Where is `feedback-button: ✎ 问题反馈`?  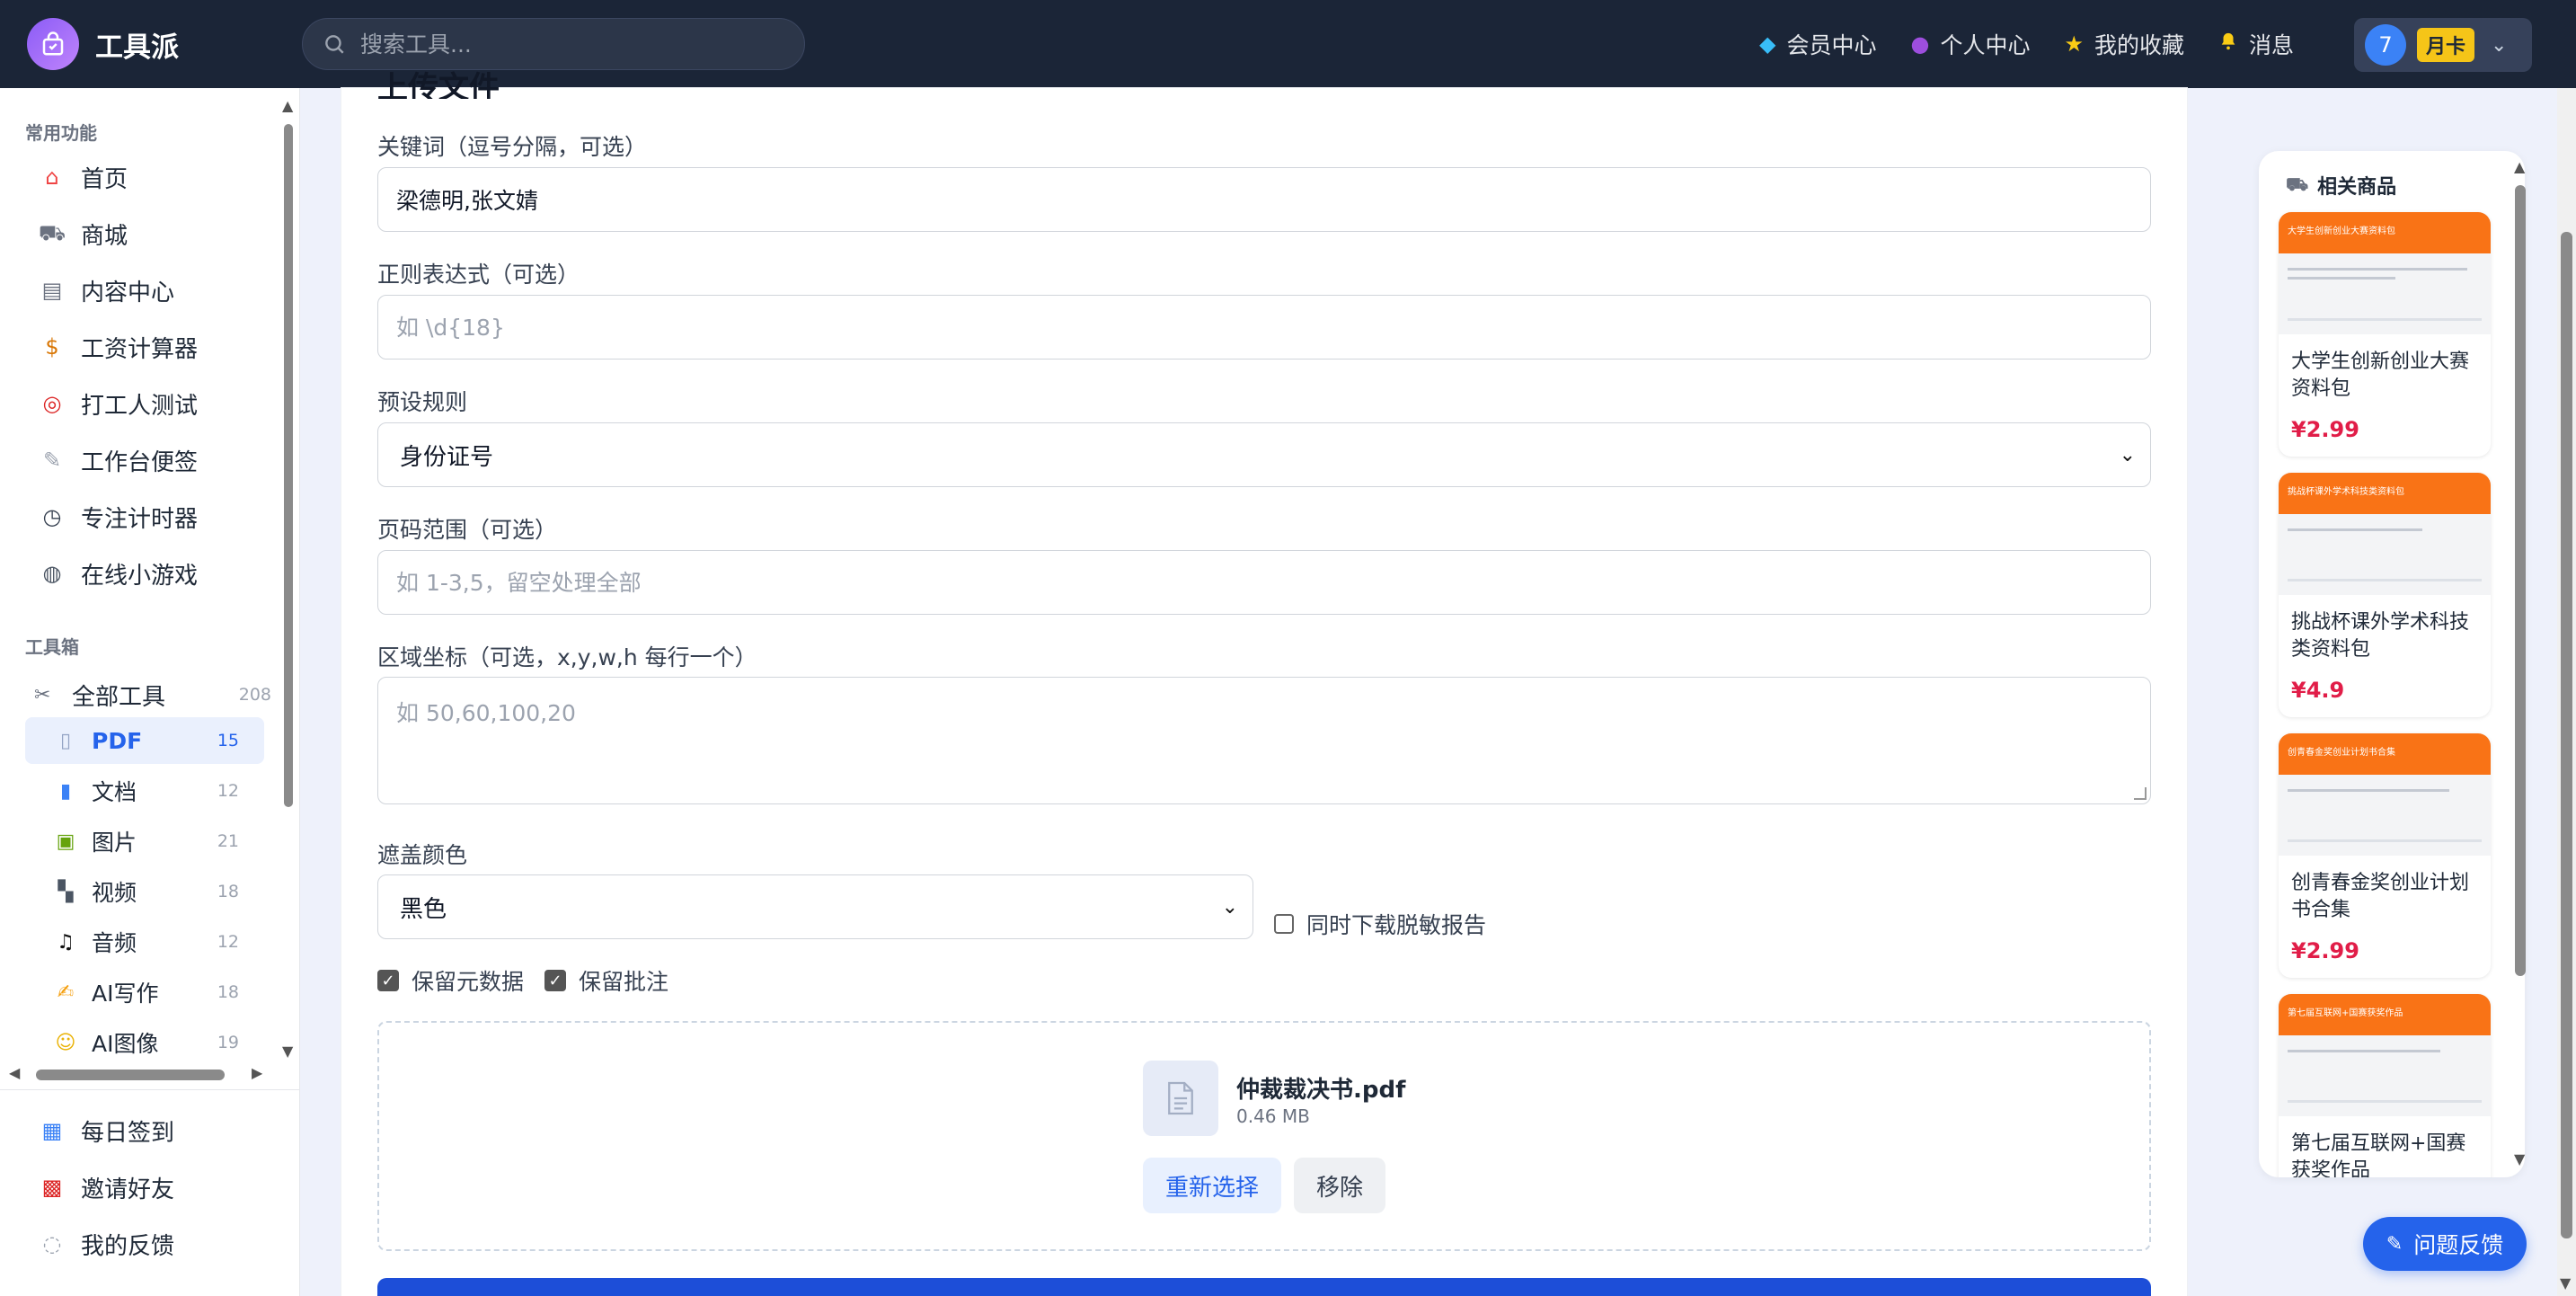
feedback-button: ✎ 问题反馈 is located at coordinates (2445, 1244).